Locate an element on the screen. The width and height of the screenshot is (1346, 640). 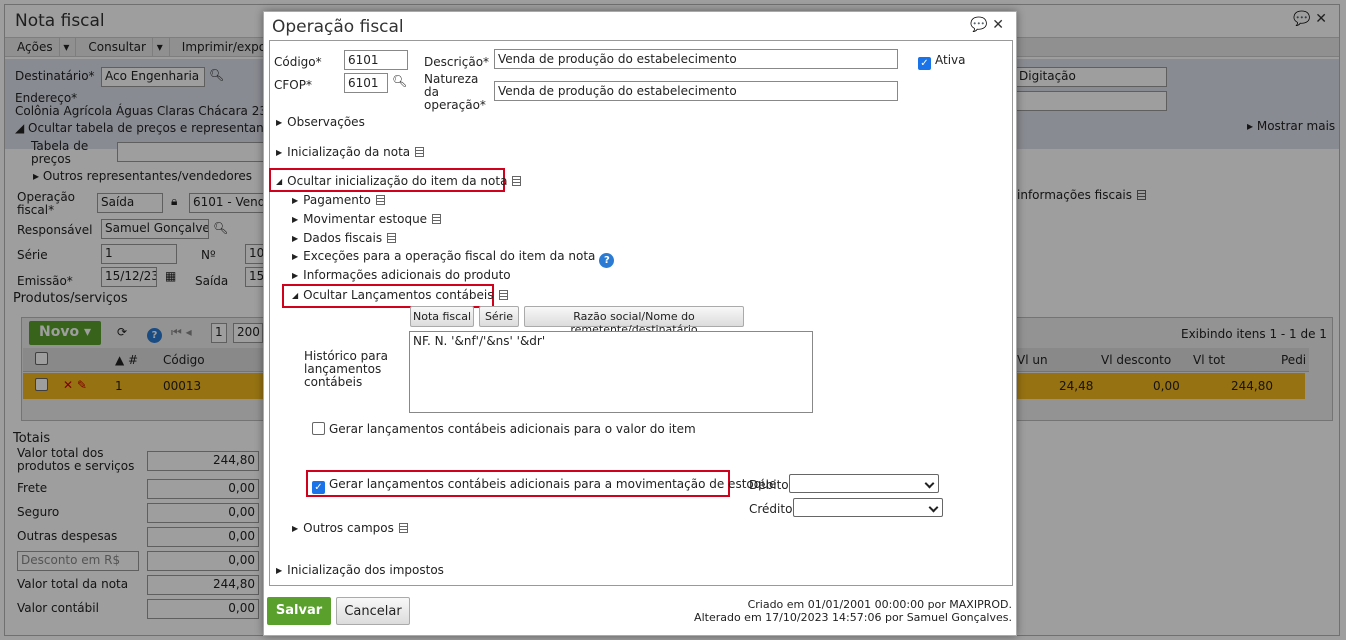
credito-label: Crédito is located at coordinates (771, 509).